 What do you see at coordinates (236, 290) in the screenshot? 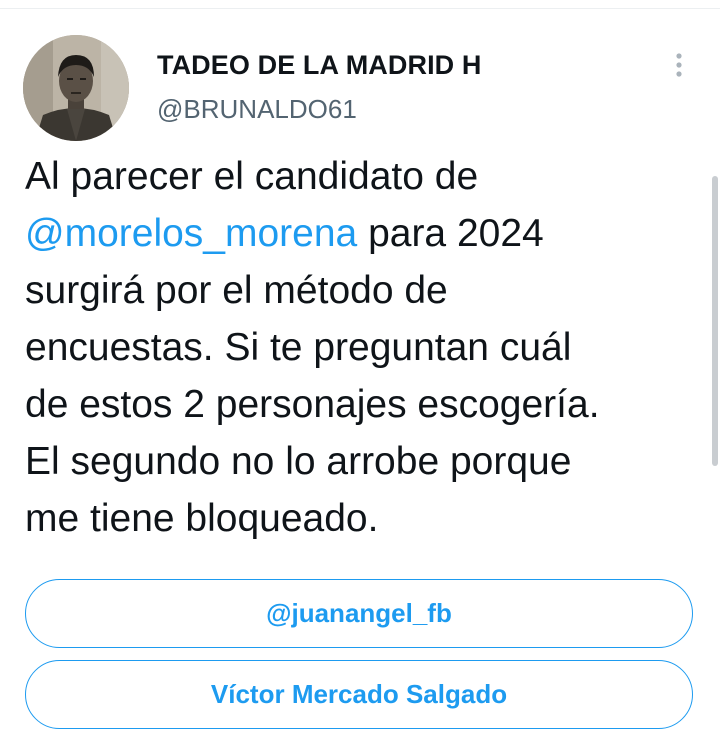
I see `tweet-line: surgirá por el método de` at bounding box center [236, 290].